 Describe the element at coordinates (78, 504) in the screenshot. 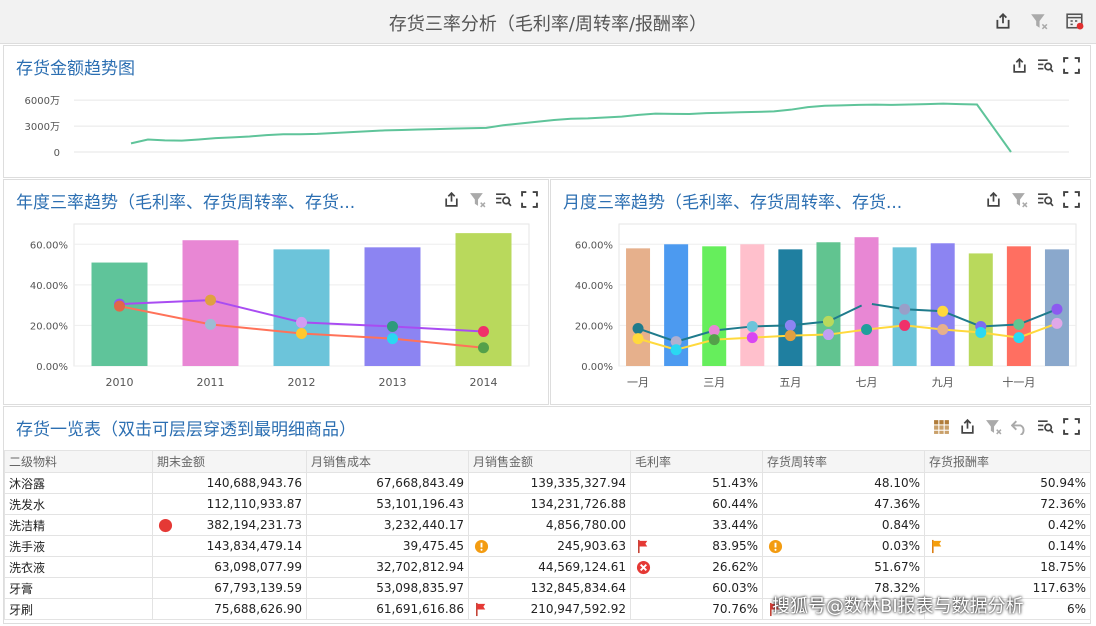

I see `table-cell: 洗发水` at that location.